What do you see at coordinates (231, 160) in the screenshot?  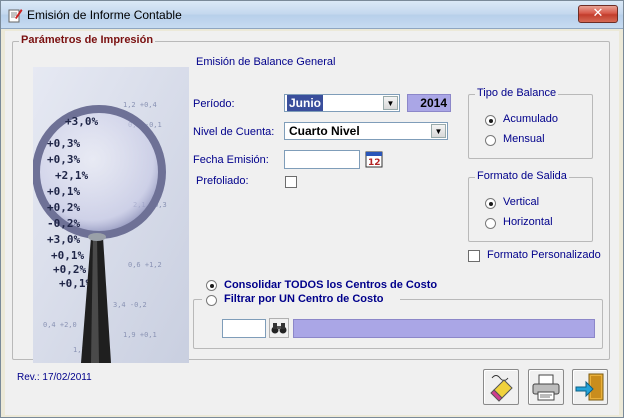 I see `fecha-label: Fecha Emisión:` at bounding box center [231, 160].